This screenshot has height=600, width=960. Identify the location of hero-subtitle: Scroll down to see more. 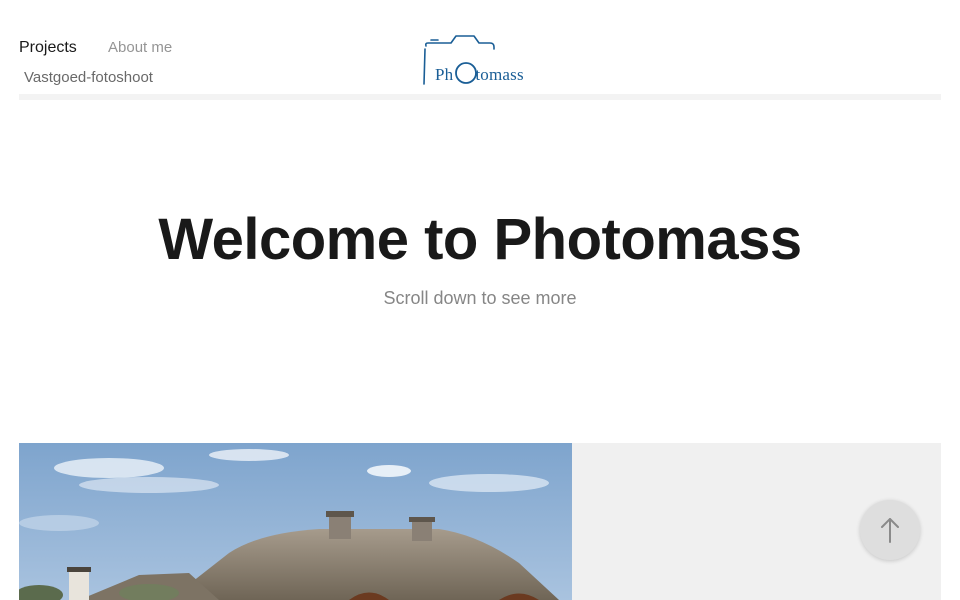
(480, 298).